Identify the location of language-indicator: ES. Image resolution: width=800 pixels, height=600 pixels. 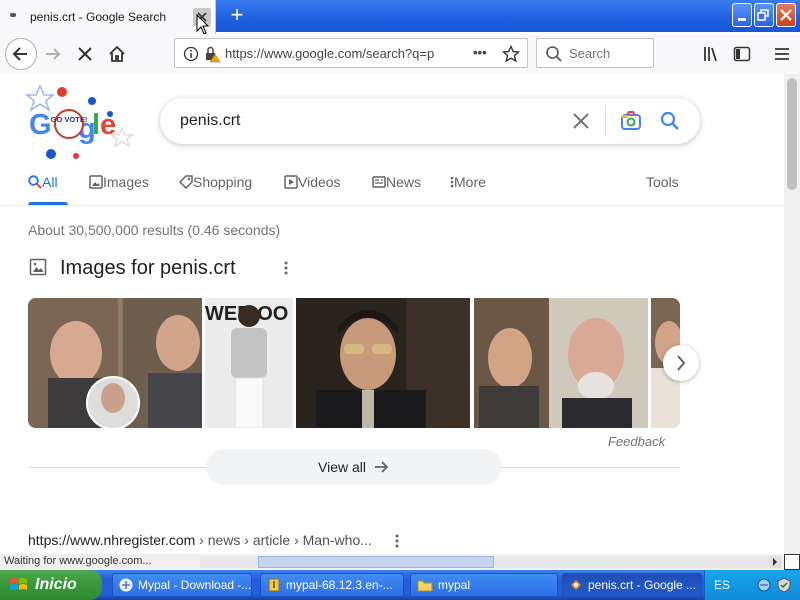
(722, 585).